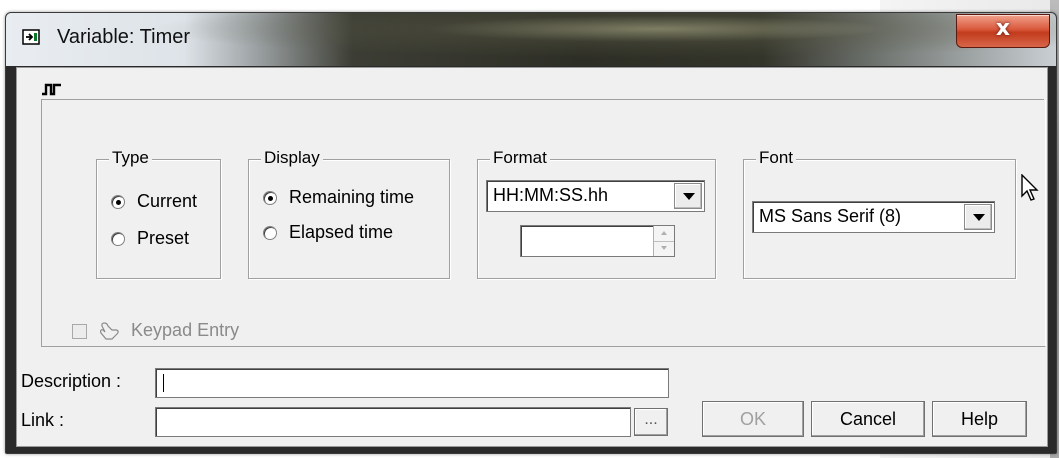 This screenshot has width=1059, height=458. I want to click on description-input, so click(412, 383).